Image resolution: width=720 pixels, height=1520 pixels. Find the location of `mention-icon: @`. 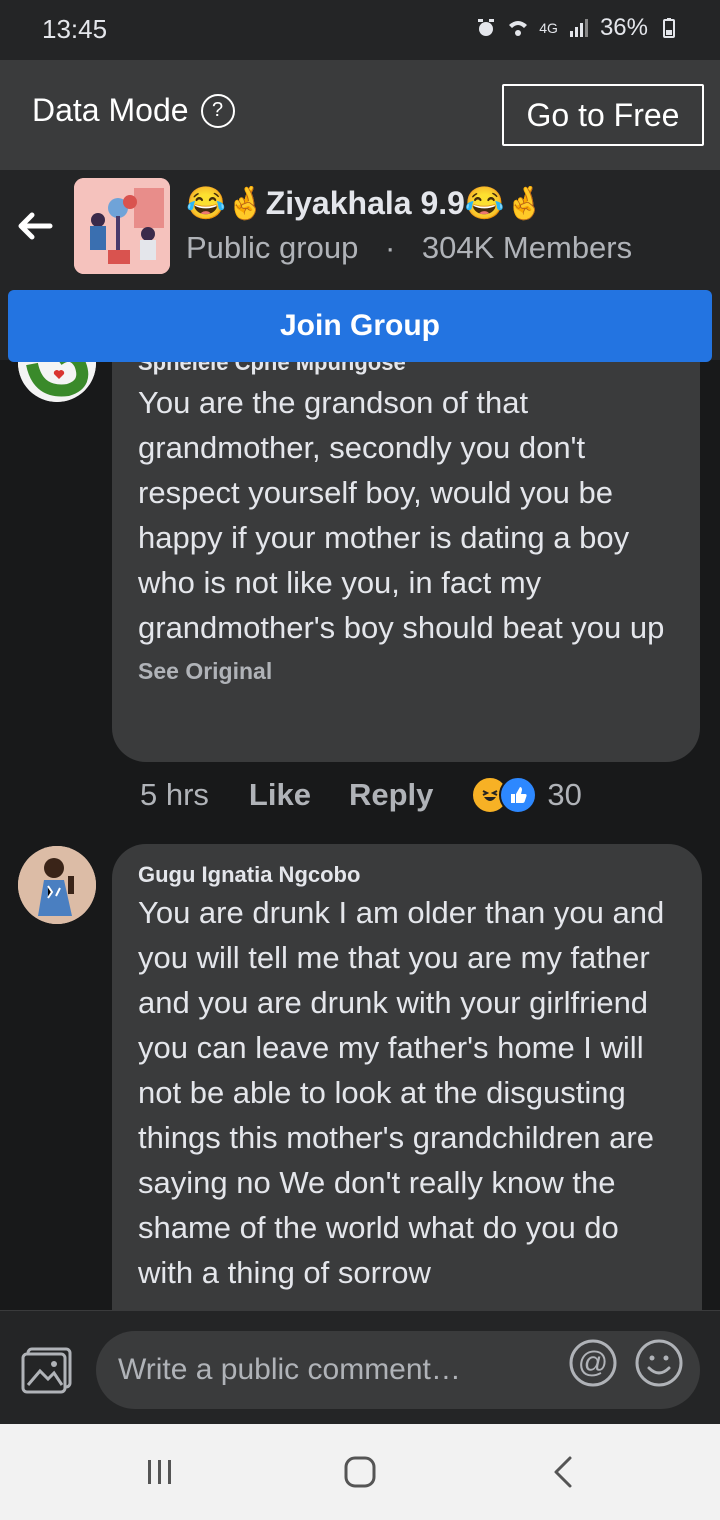

mention-icon: @ is located at coordinates (593, 1363).